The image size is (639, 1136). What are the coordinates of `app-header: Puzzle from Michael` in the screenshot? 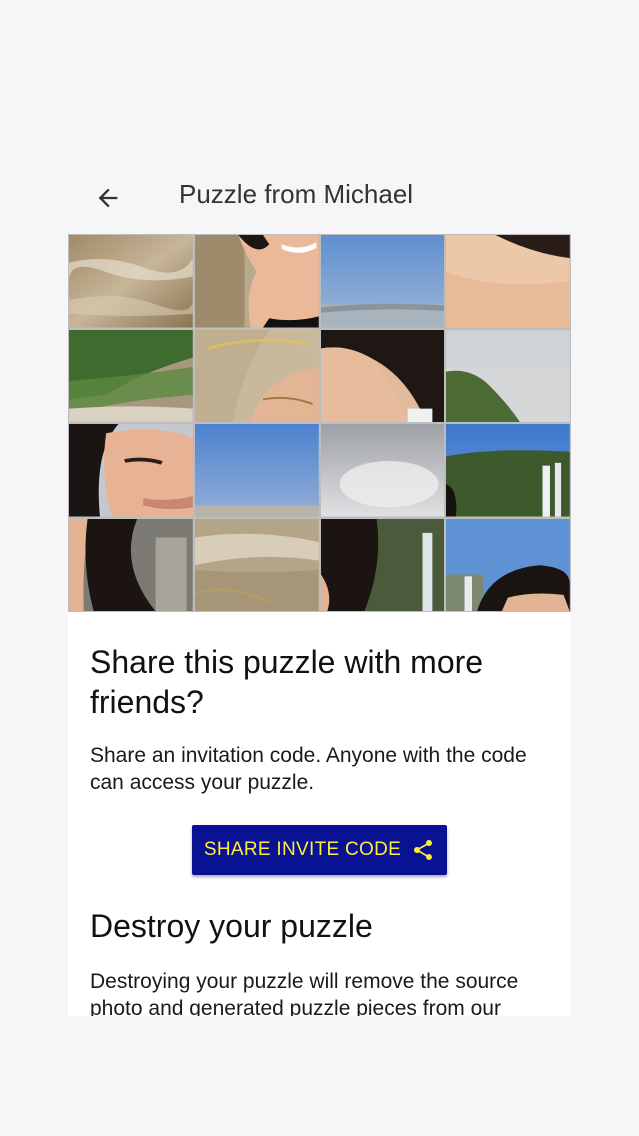 It's located at (319, 196).